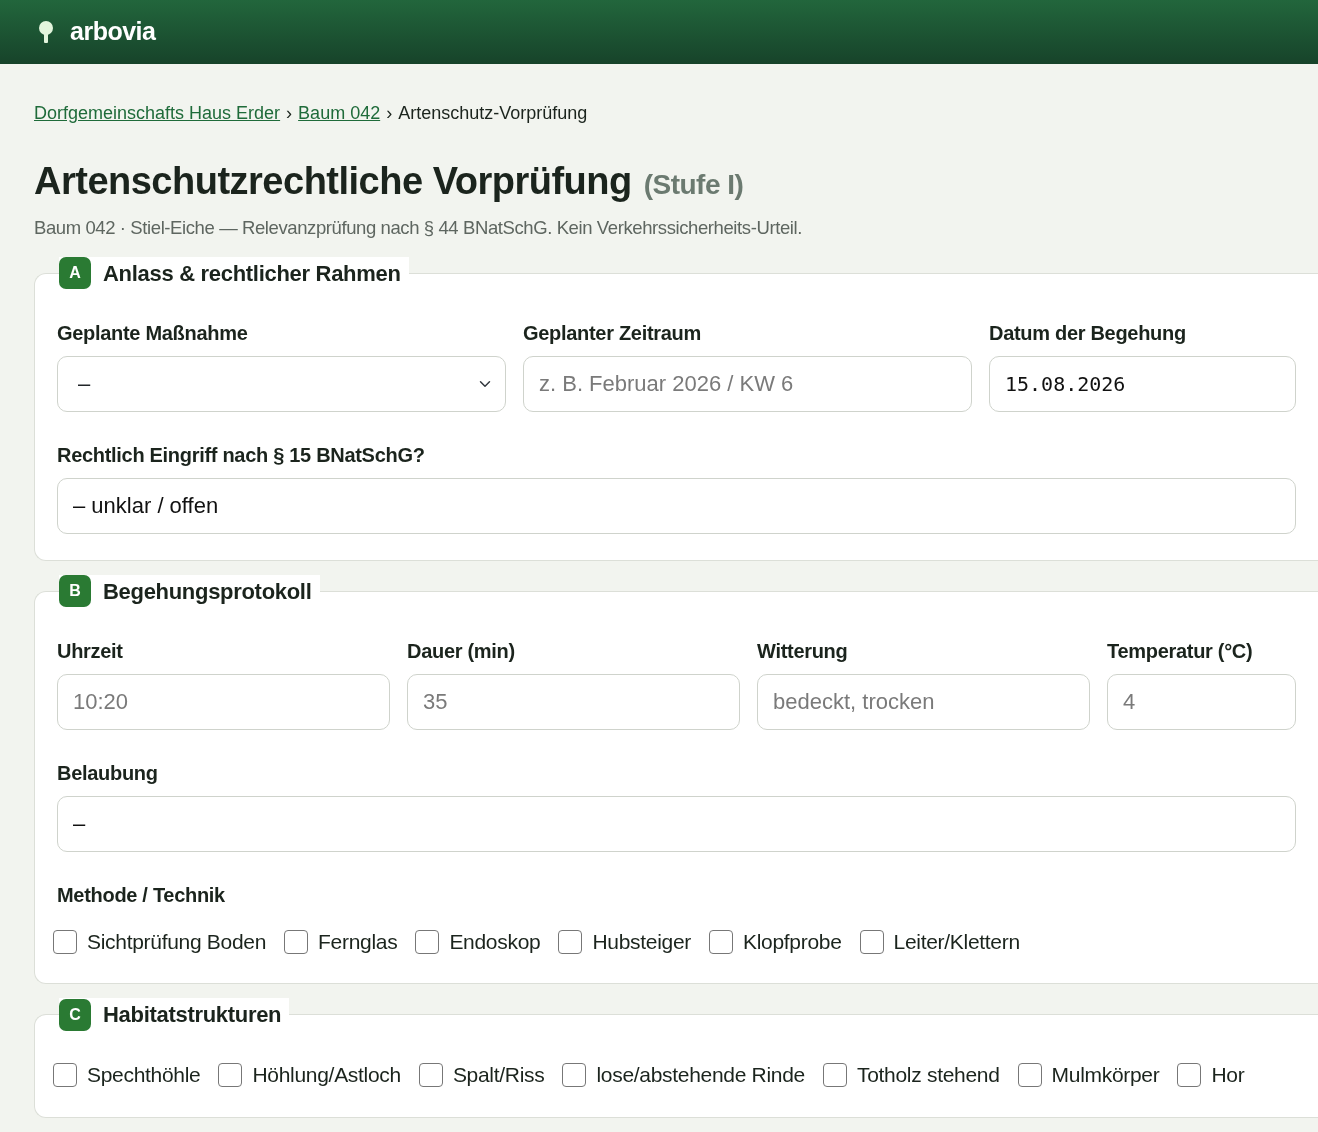 This screenshot has width=1318, height=1132. What do you see at coordinates (498, 1075) in the screenshot?
I see `checkbox-label: Spalt/Riss` at bounding box center [498, 1075].